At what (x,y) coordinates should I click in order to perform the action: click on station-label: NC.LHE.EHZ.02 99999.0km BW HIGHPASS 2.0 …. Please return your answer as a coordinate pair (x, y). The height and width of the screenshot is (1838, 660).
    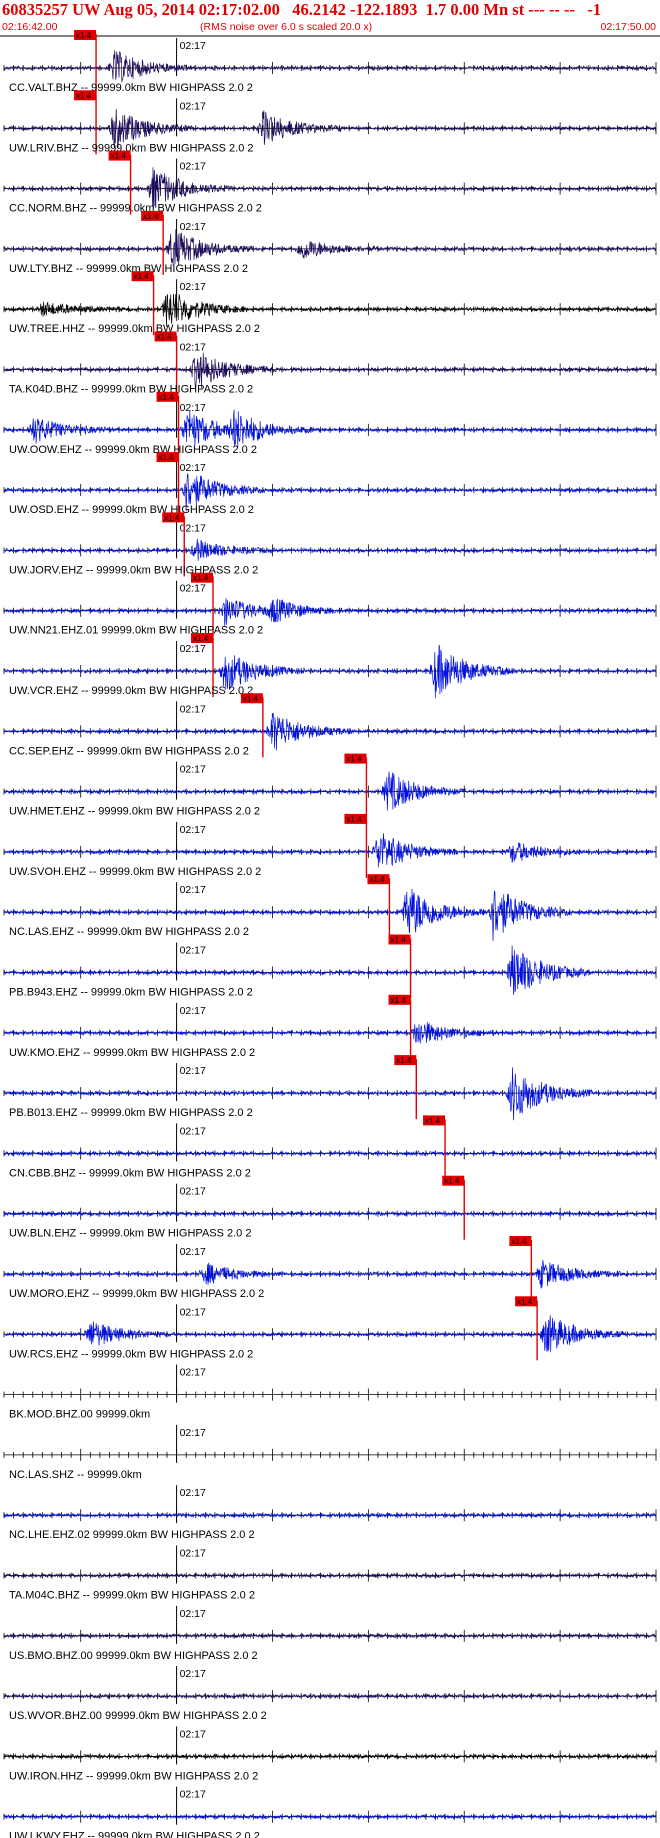
    Looking at the image, I should click on (132, 1535).